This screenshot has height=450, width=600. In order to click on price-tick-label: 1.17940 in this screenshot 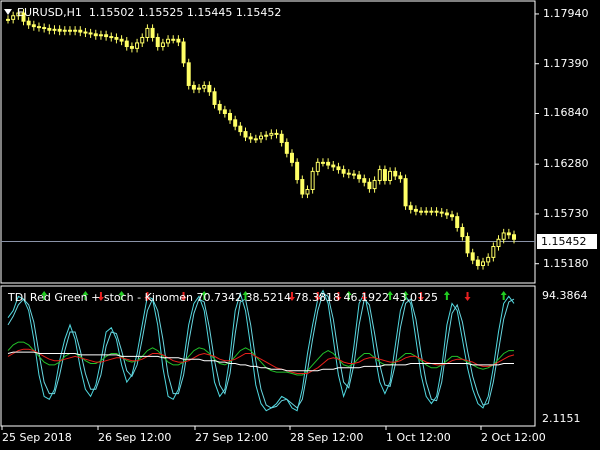, I will do `click(566, 13)`.